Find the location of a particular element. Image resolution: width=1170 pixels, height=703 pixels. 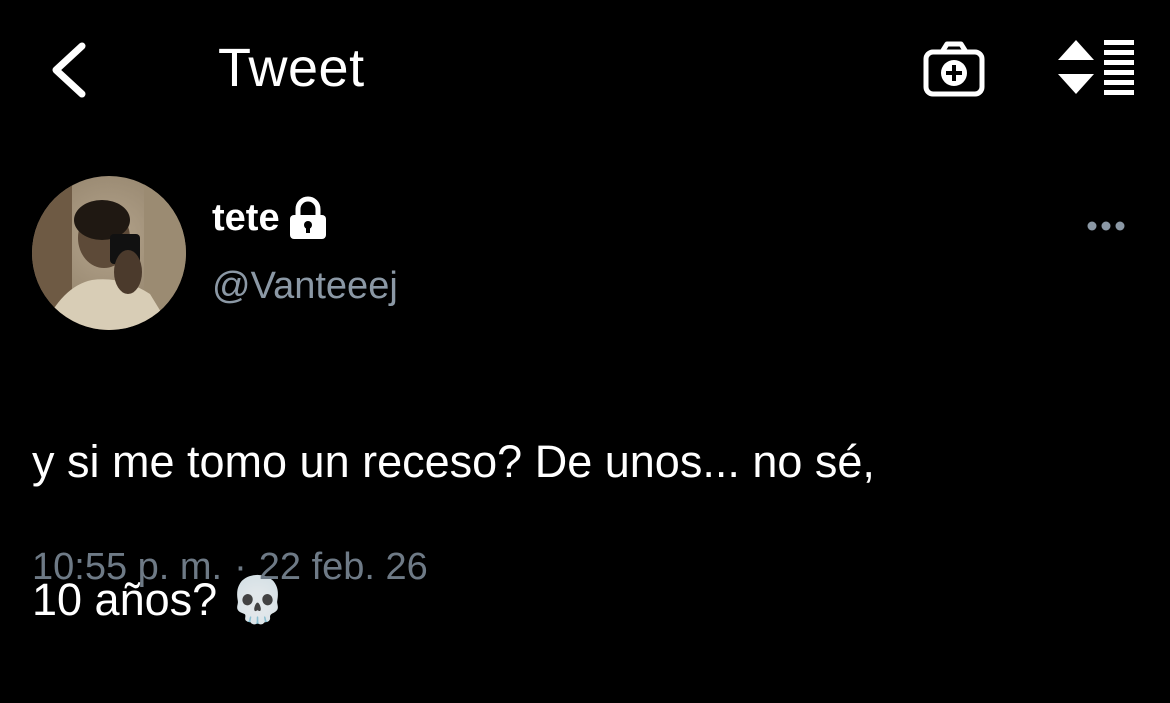

more-horizontal-icon is located at coordinates (1106, 226).